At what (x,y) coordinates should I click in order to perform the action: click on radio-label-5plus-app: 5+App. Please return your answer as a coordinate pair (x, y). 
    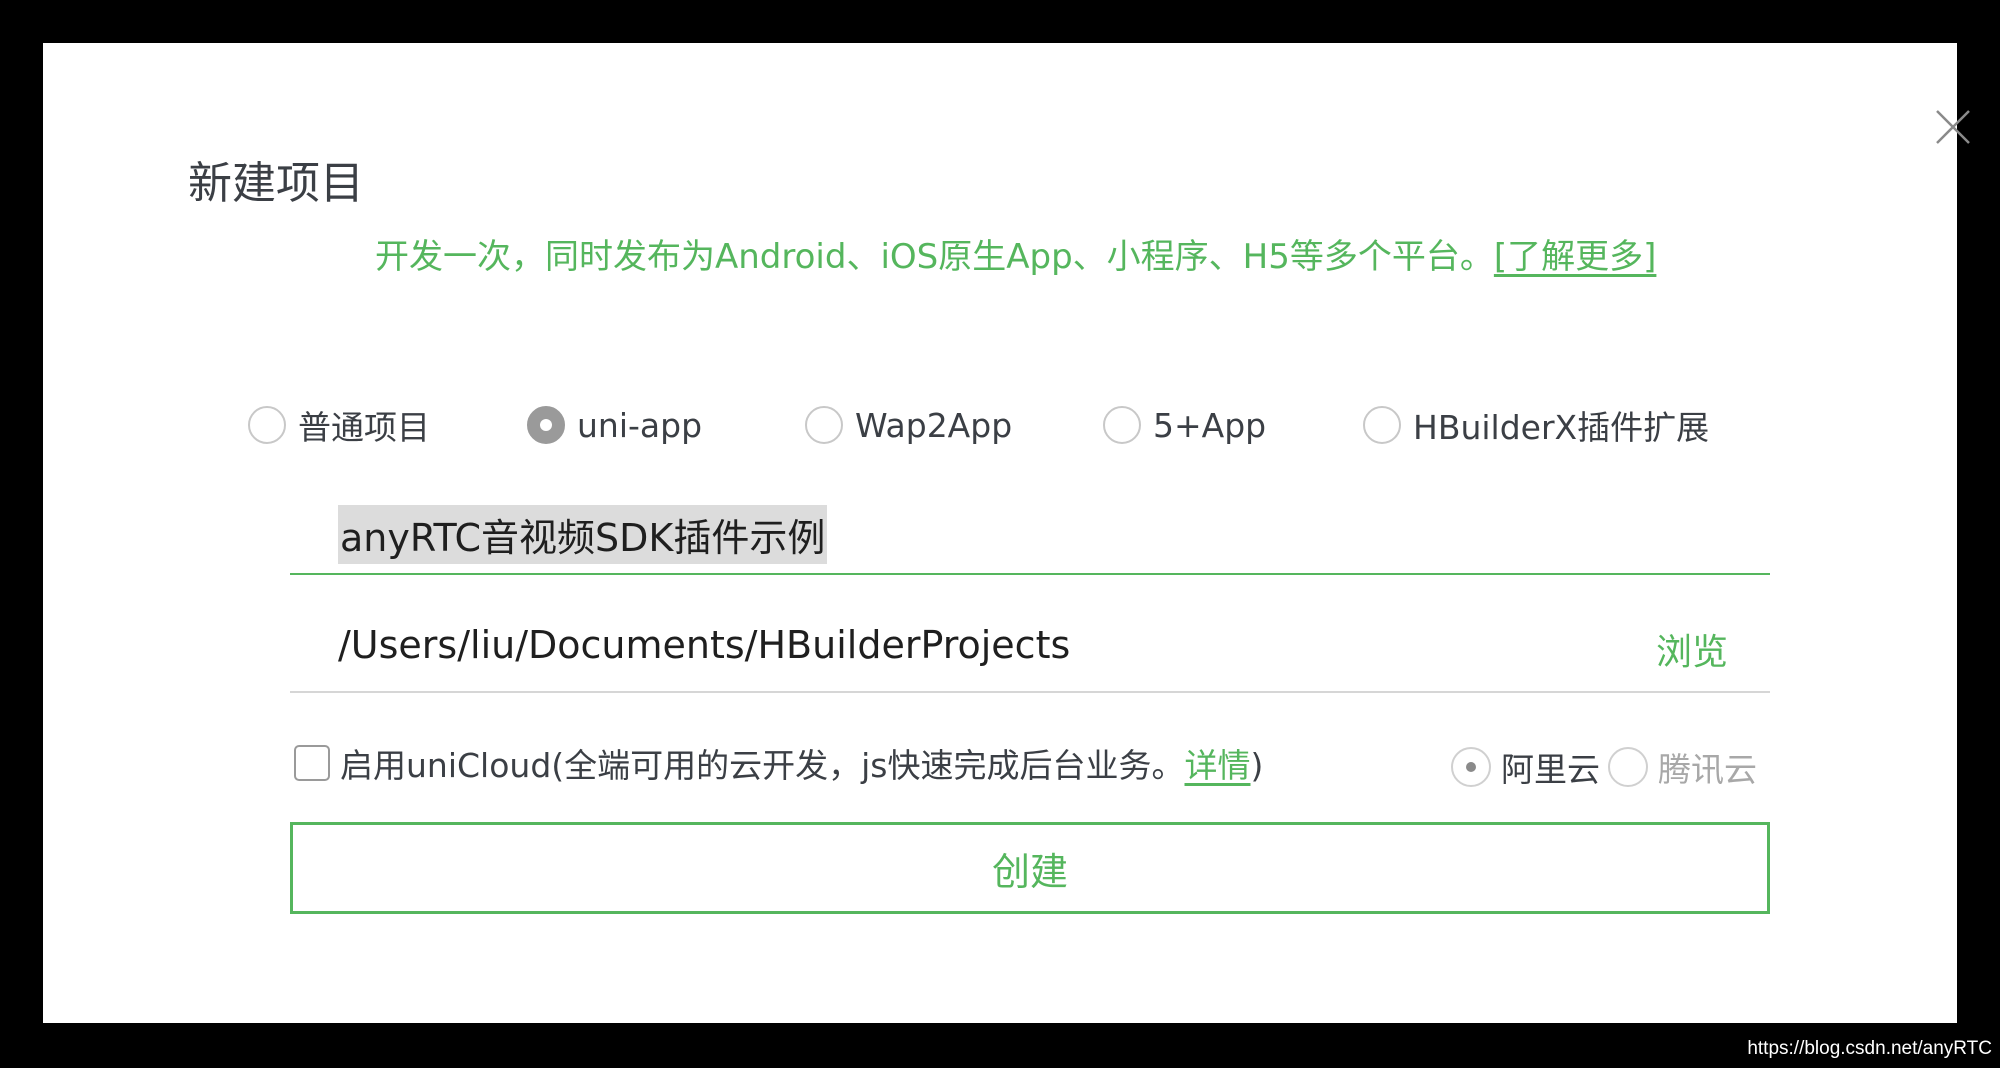
    Looking at the image, I should click on (1210, 425).